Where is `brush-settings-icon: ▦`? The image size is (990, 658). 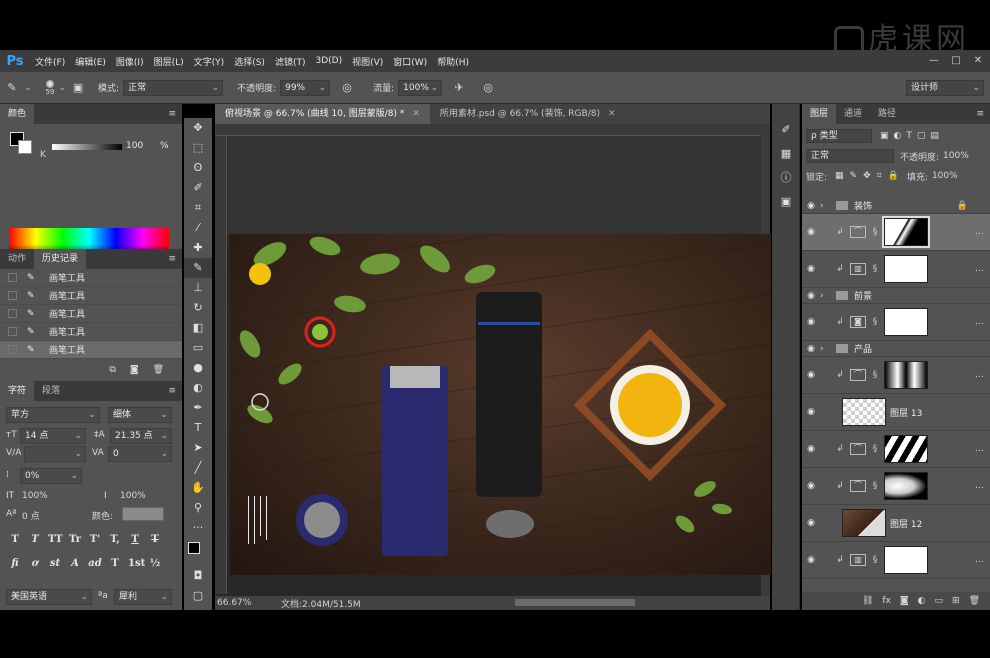
brush-settings-icon: ▦ is located at coordinates (786, 154).